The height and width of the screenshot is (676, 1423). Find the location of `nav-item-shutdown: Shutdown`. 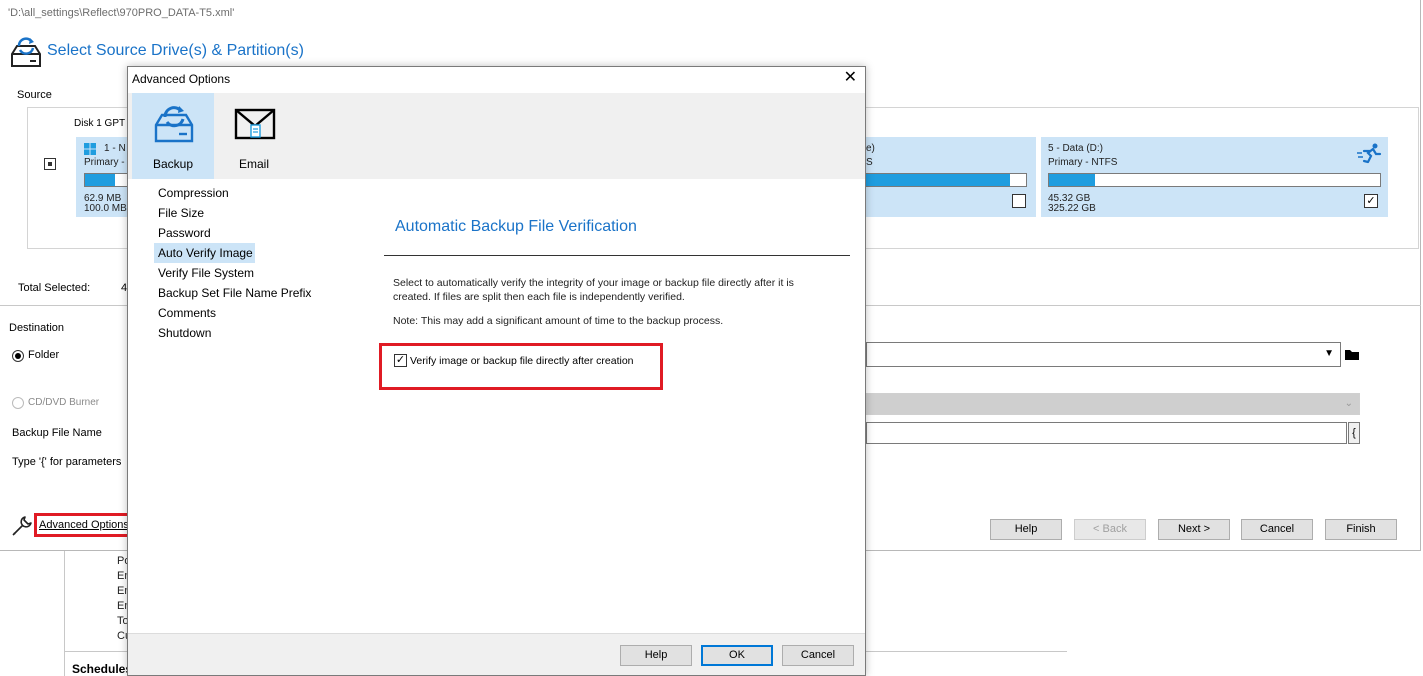

nav-item-shutdown: Shutdown is located at coordinates (254, 333).